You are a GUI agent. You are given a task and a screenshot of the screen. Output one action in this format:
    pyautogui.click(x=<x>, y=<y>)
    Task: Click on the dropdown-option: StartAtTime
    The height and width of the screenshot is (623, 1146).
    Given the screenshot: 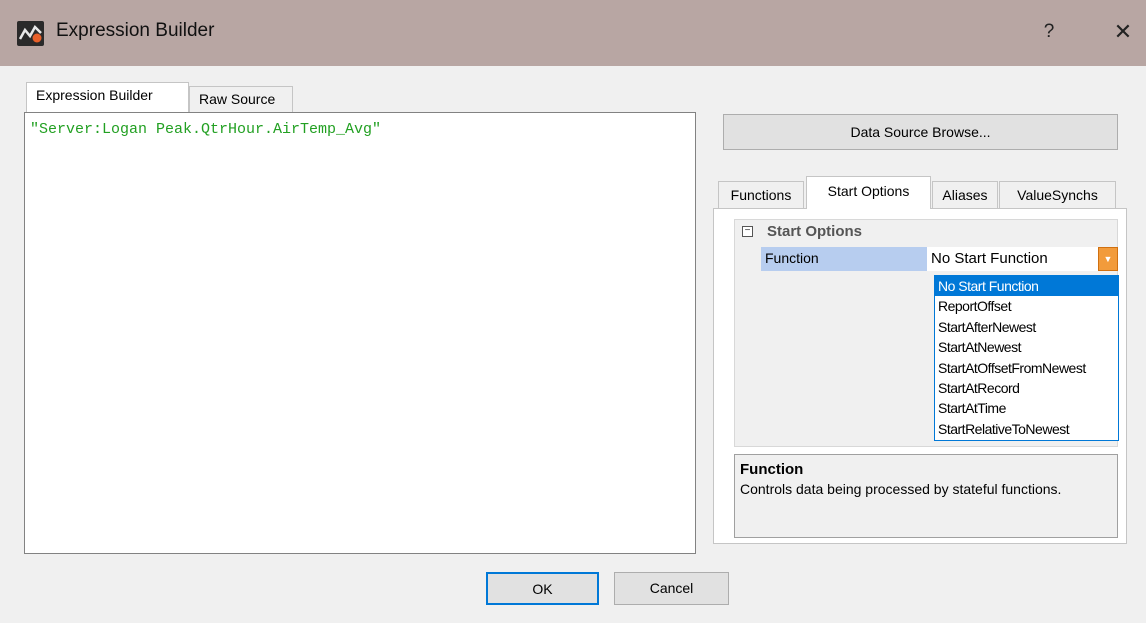 What is the action you would take?
    pyautogui.click(x=1026, y=408)
    